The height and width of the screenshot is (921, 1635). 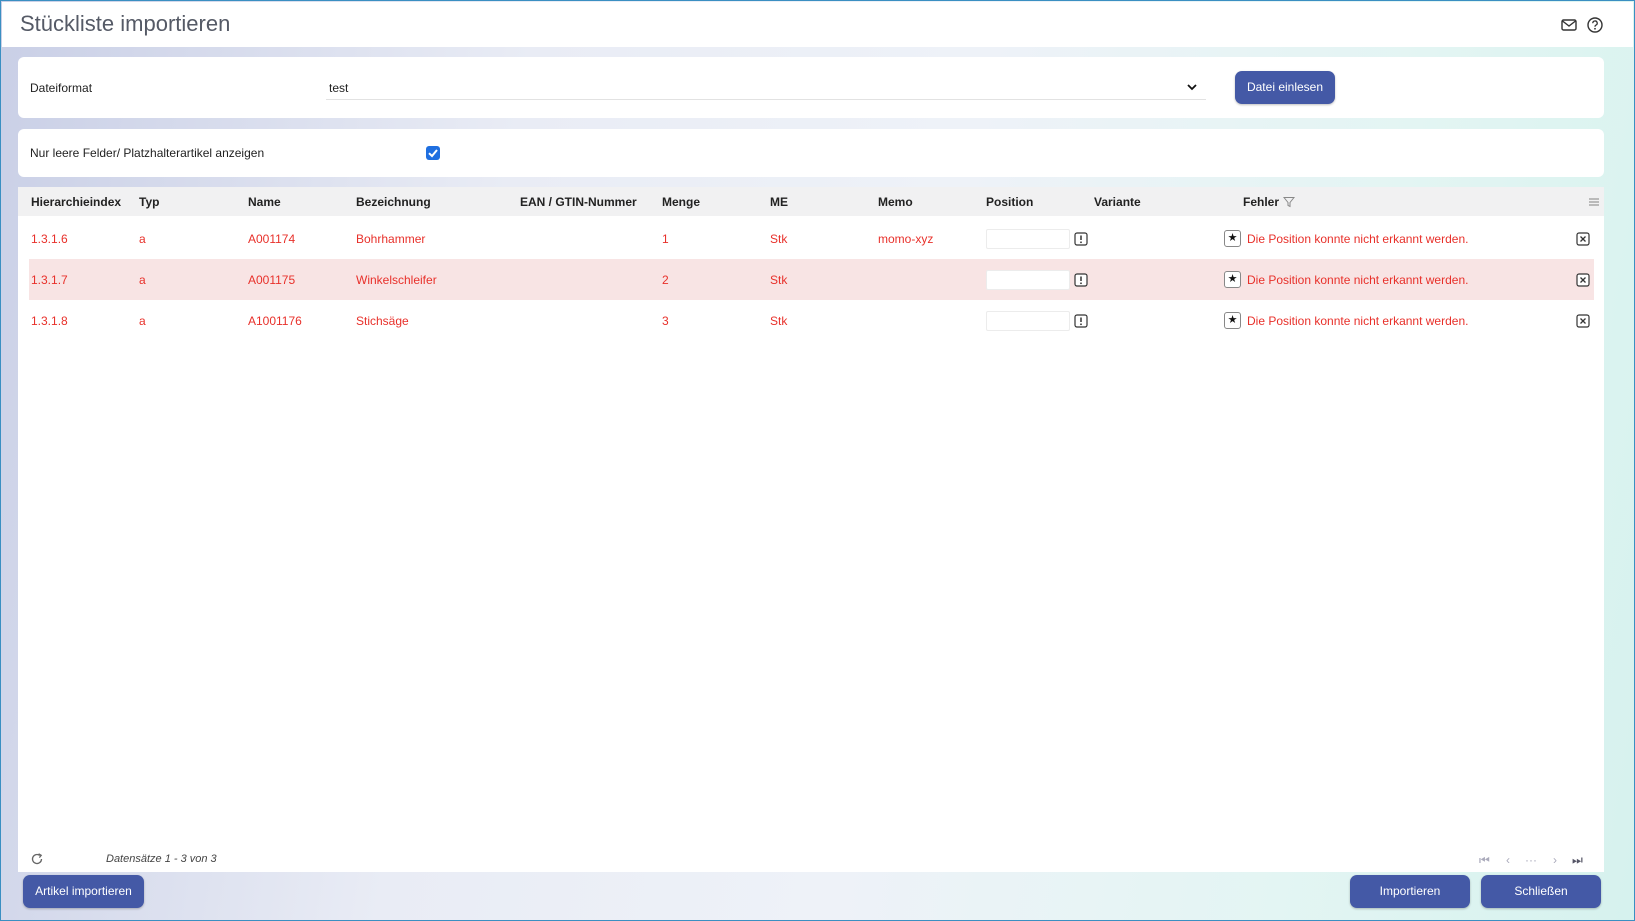 I want to click on column-header: Hierarchieindex, so click(x=76, y=202).